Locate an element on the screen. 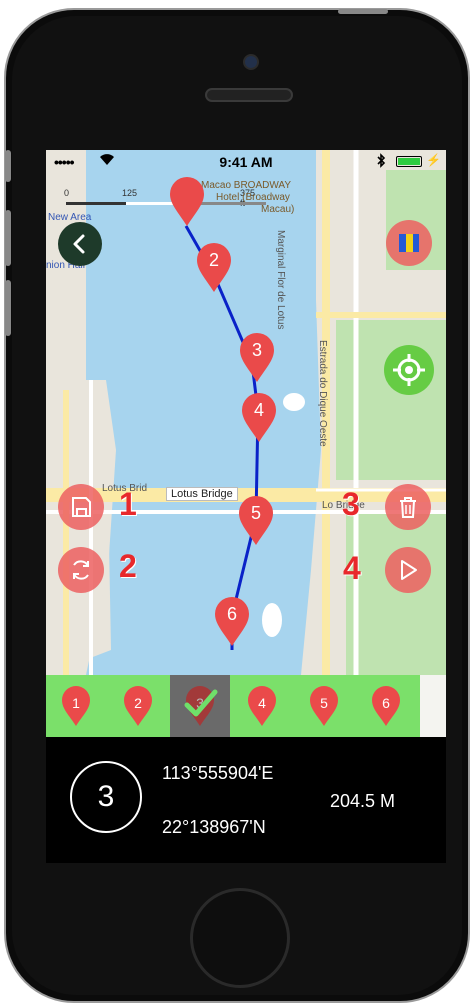 Image resolution: width=473 pixels, height=1005 pixels. map-label-lotus-bridge: Lotus Bridge is located at coordinates (202, 494).